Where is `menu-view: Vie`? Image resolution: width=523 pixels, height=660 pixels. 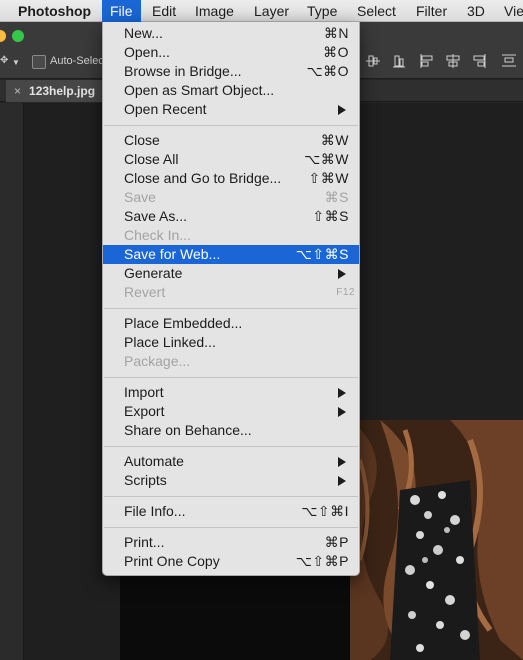 menu-view: Vie is located at coordinates (509, 11).